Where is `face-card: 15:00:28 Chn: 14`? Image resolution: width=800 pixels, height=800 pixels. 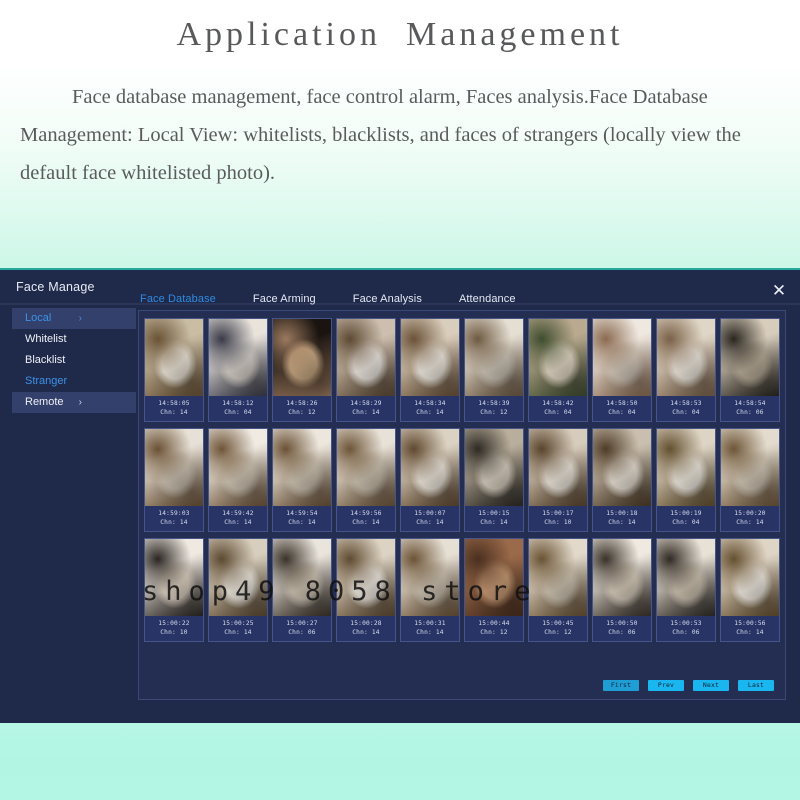
face-card: 15:00:28 Chn: 14 is located at coordinates (366, 590).